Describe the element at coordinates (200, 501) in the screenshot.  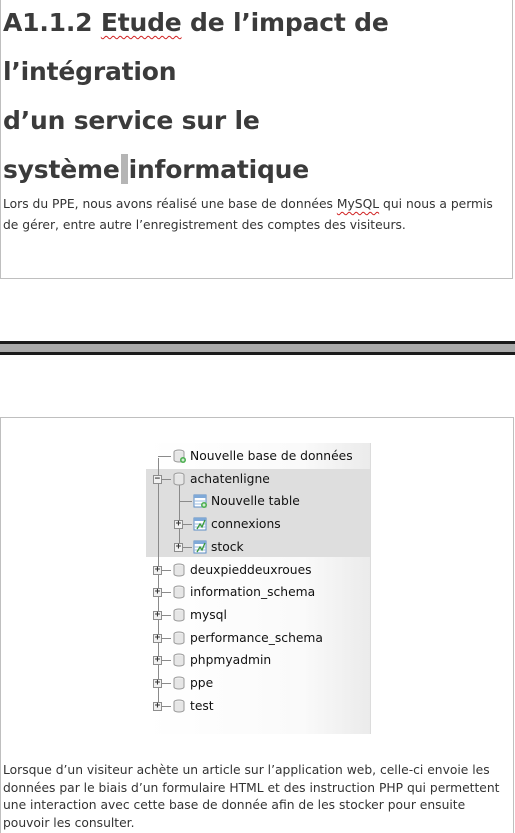
I see `new-table-icon` at that location.